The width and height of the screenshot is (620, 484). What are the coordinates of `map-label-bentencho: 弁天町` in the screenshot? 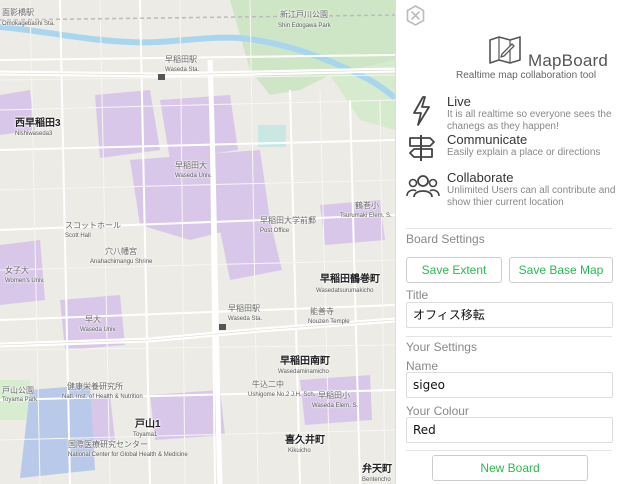 It's located at (377, 469).